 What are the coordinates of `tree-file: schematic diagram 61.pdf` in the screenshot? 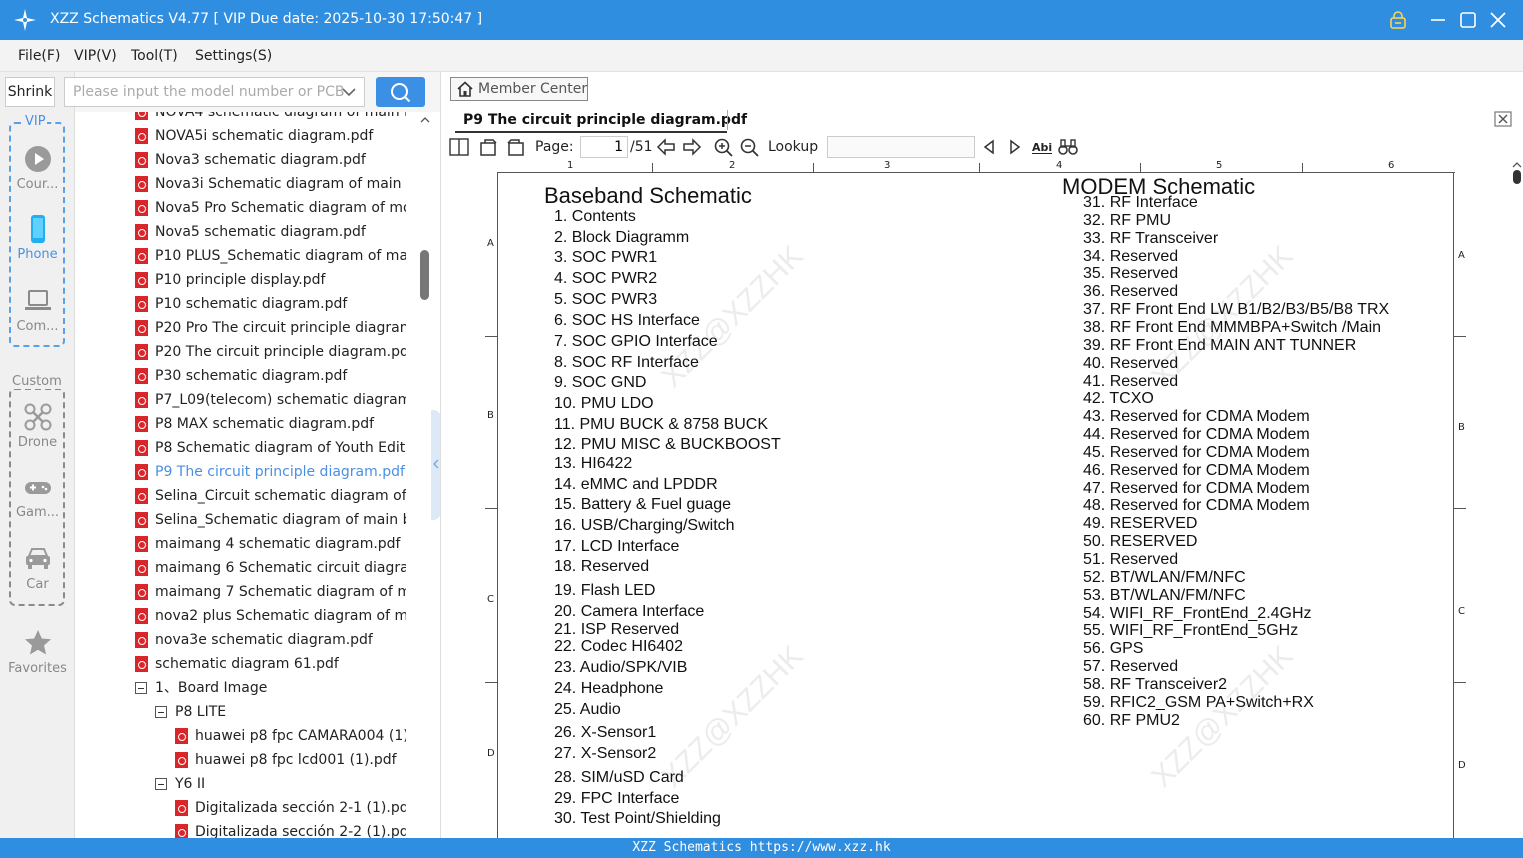 It's located at (240, 664).